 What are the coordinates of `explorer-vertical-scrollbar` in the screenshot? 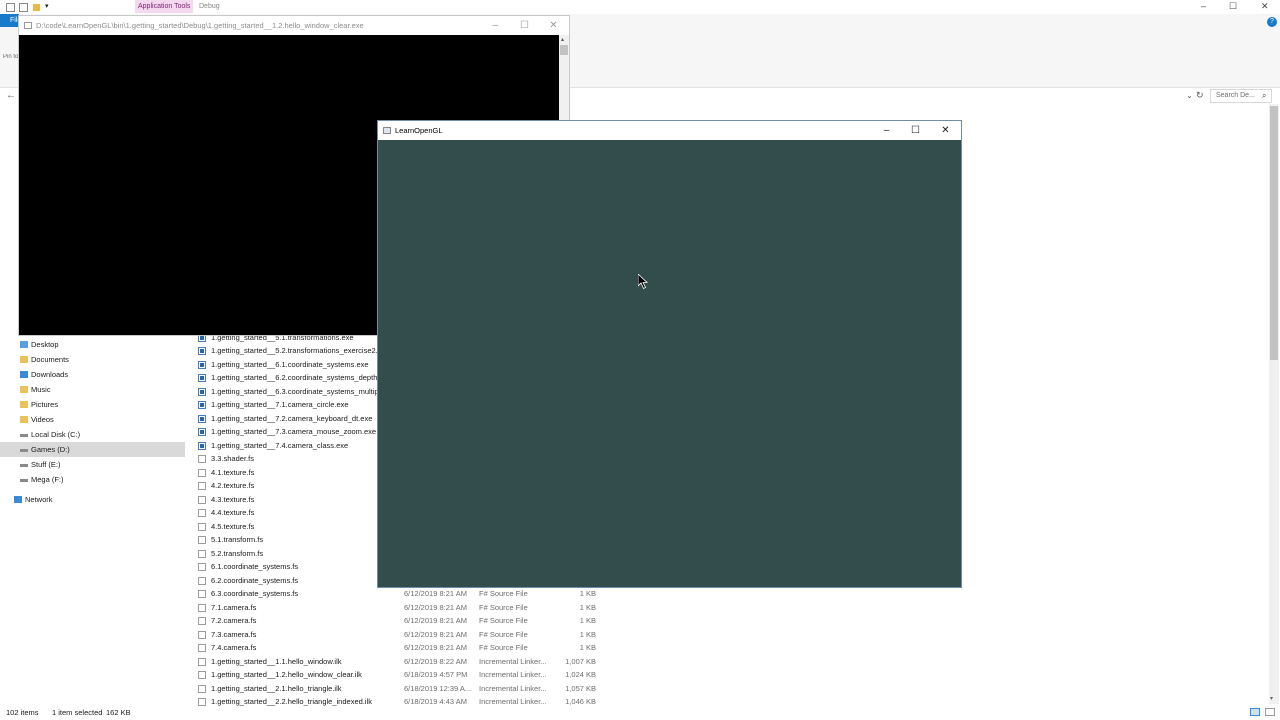 It's located at (1274, 404).